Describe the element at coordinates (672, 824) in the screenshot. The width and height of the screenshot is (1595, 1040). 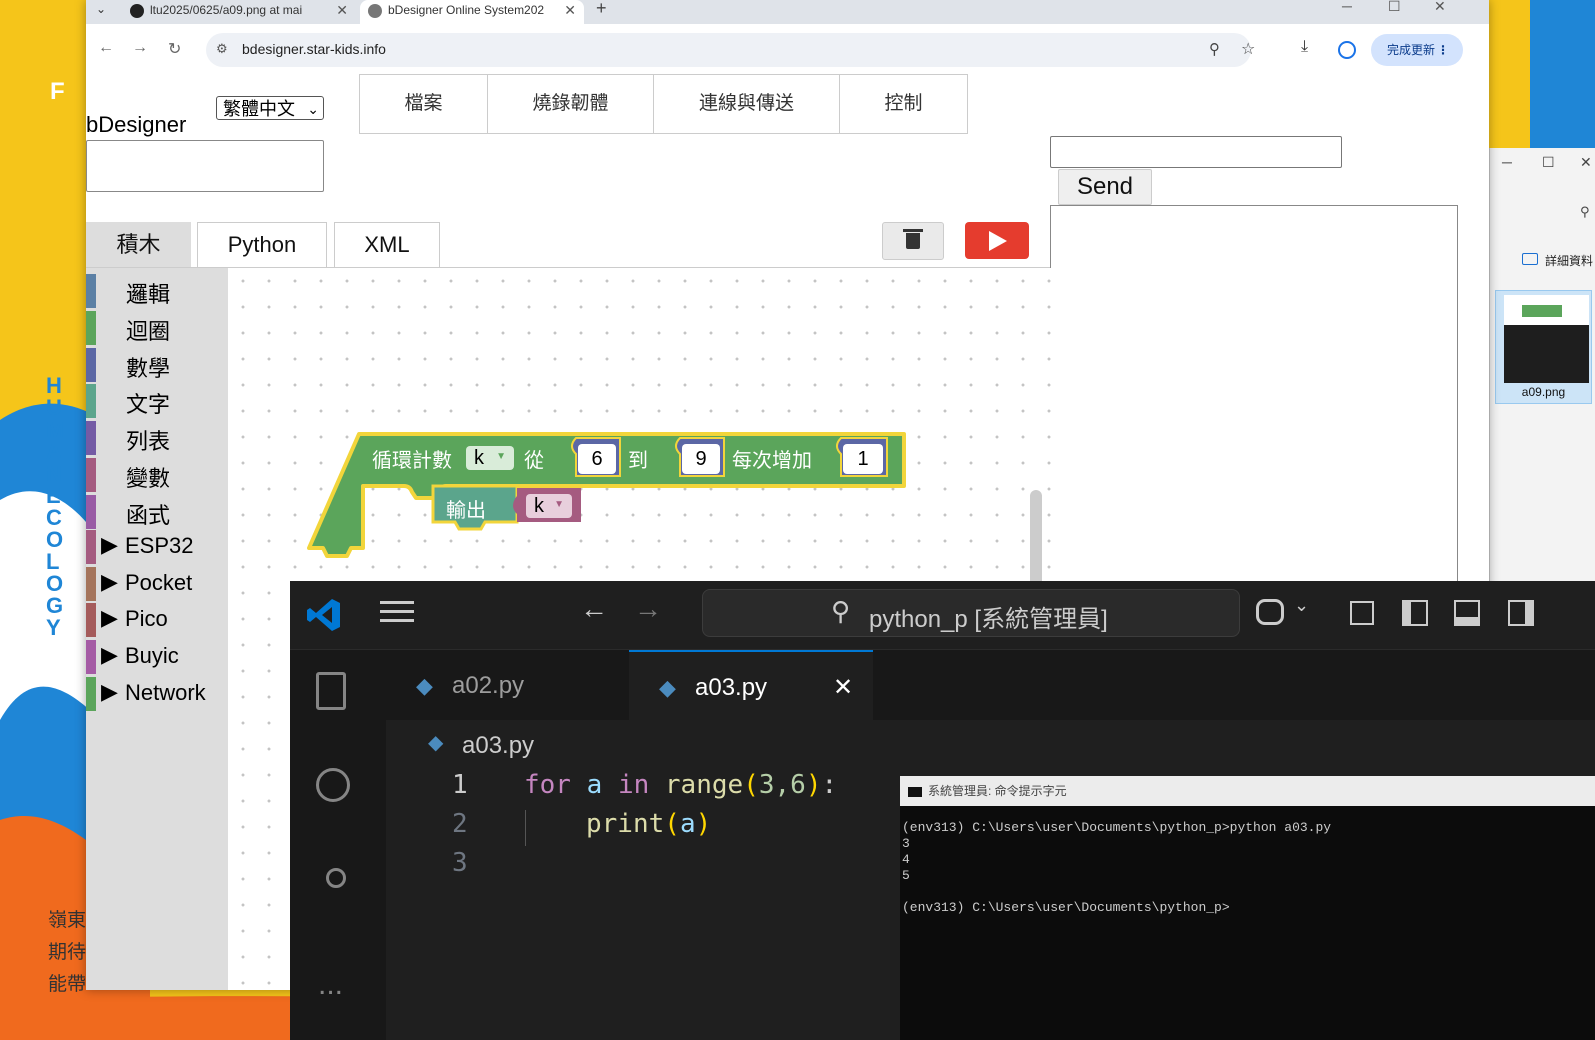
I see `bracket: (` at that location.